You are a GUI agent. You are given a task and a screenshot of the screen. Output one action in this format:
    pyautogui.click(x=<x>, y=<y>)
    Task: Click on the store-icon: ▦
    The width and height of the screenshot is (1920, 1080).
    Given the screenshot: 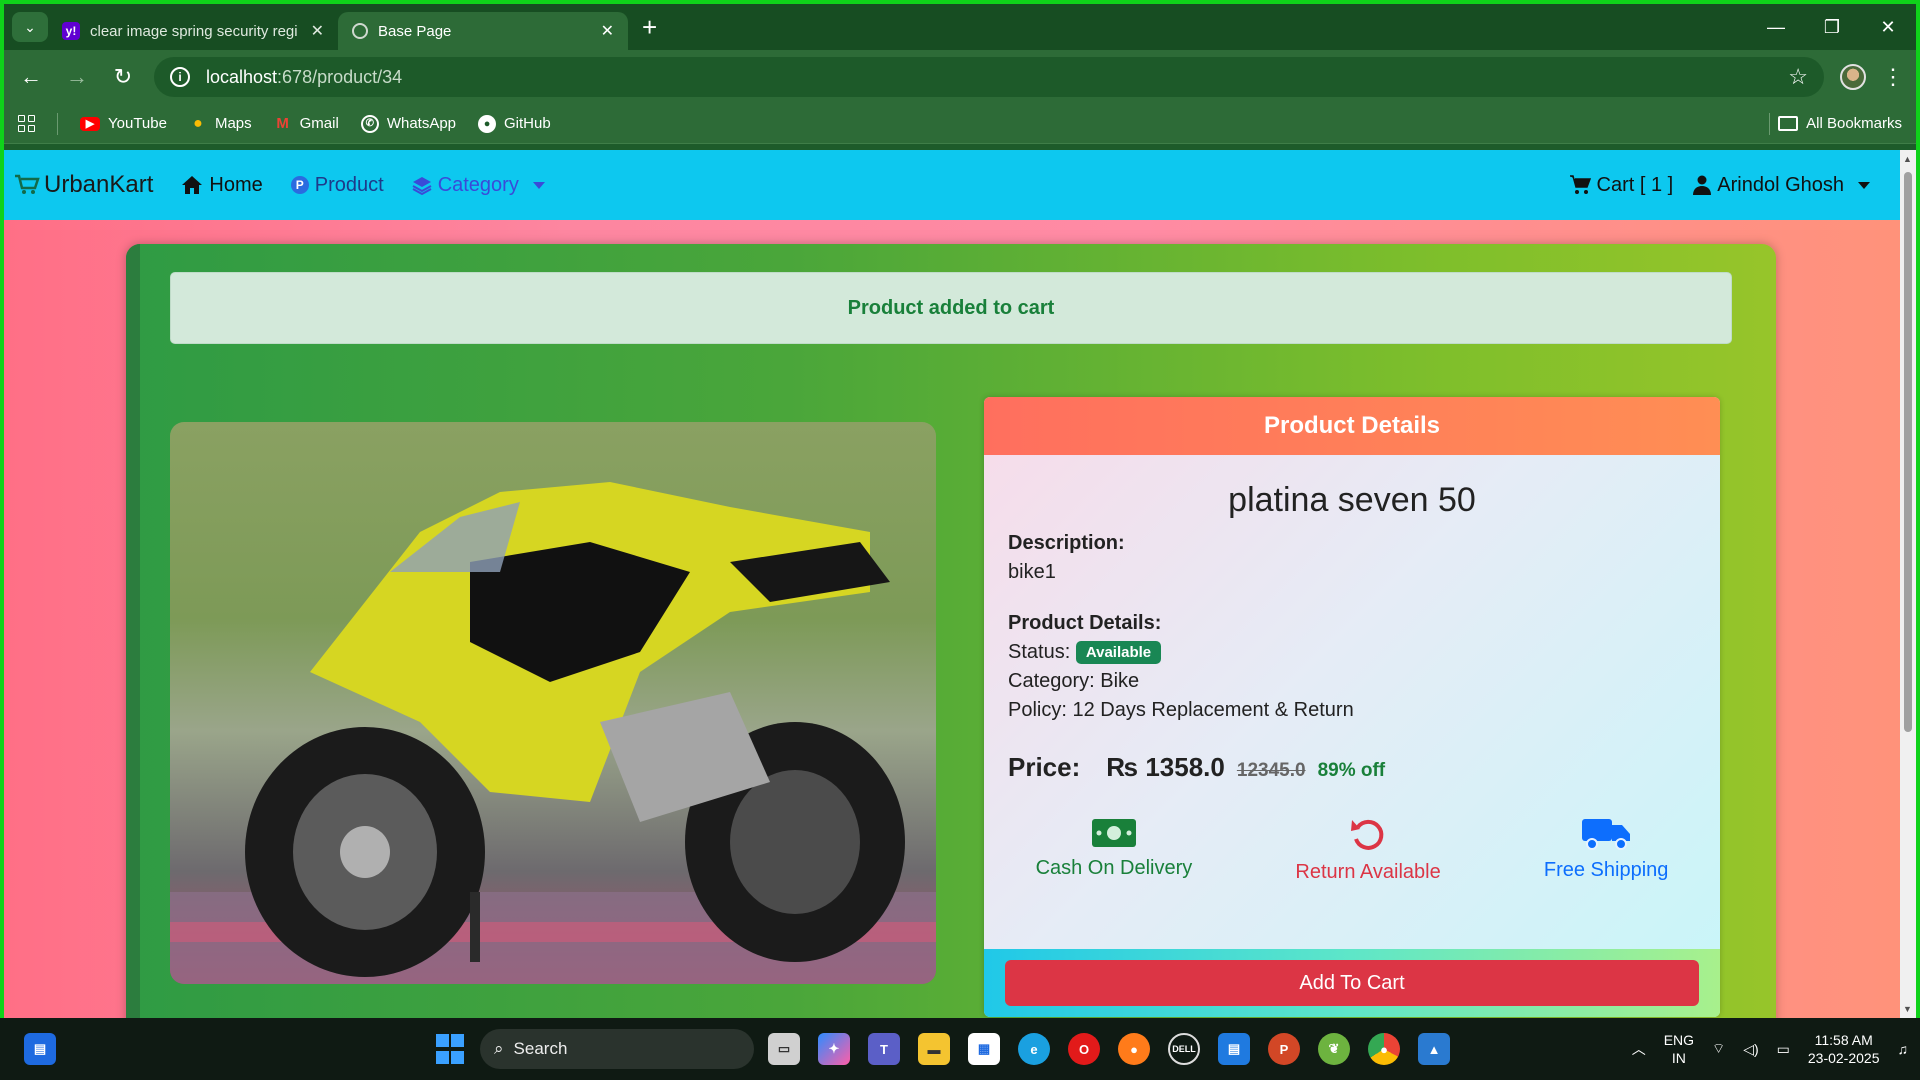 What is the action you would take?
    pyautogui.click(x=984, y=1049)
    